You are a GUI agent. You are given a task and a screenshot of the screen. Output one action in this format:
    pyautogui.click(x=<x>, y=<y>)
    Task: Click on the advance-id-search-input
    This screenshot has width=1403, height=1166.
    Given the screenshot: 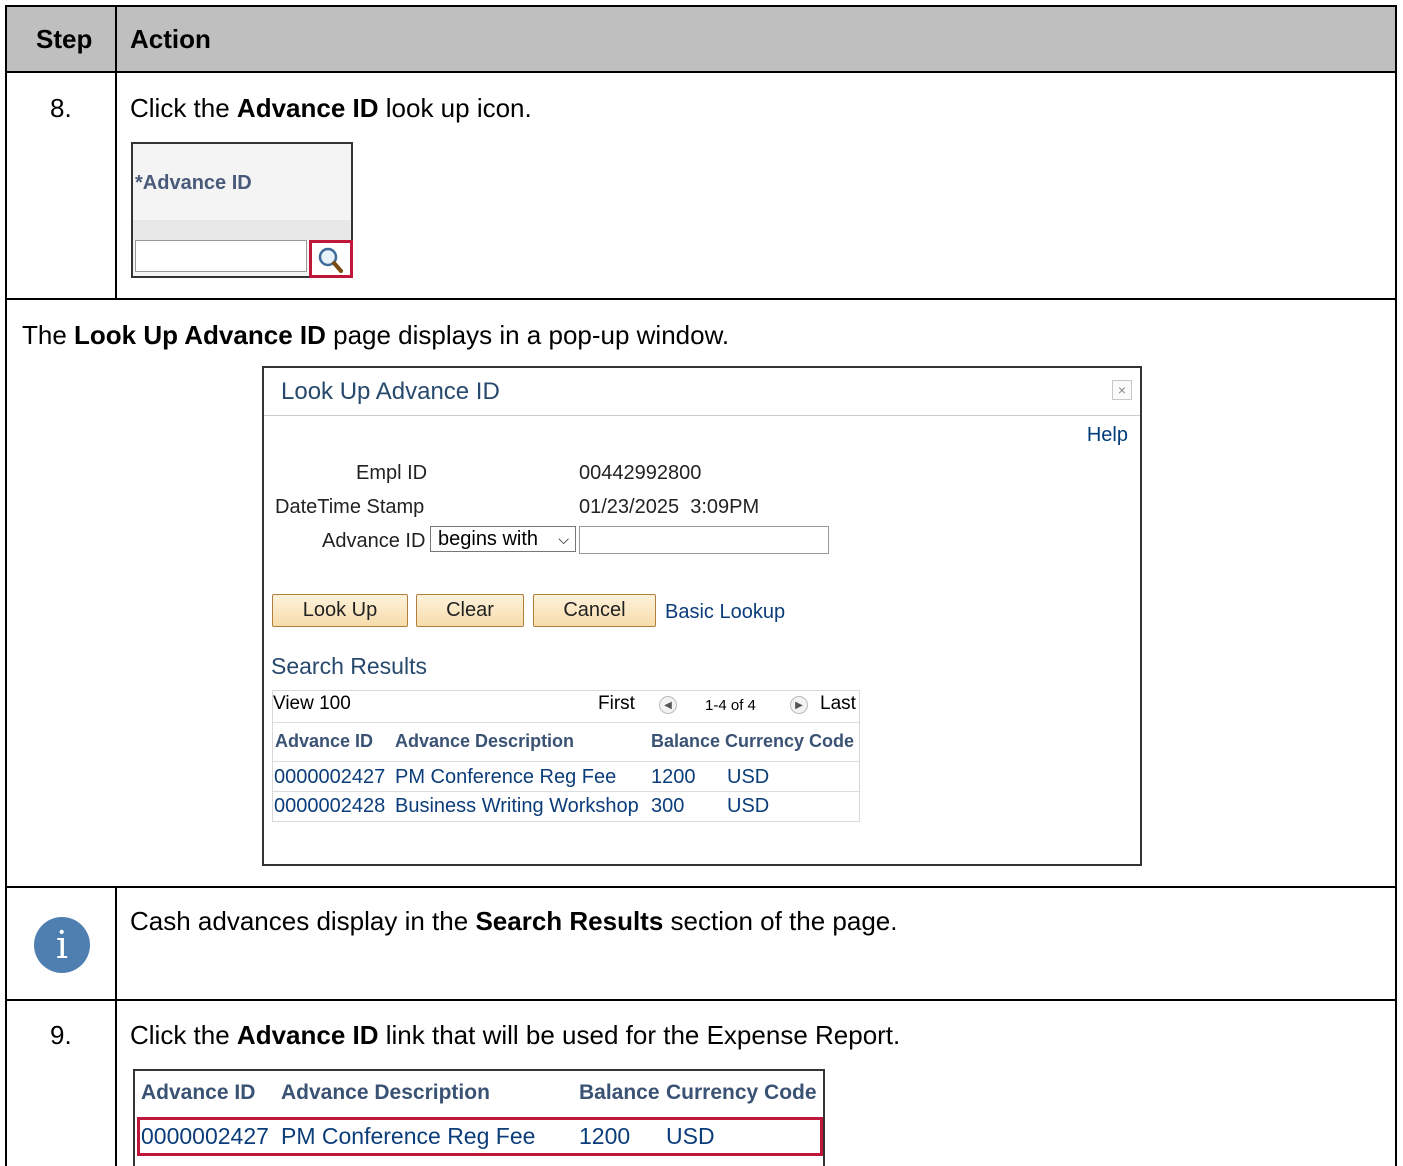 What is the action you would take?
    pyautogui.click(x=704, y=540)
    